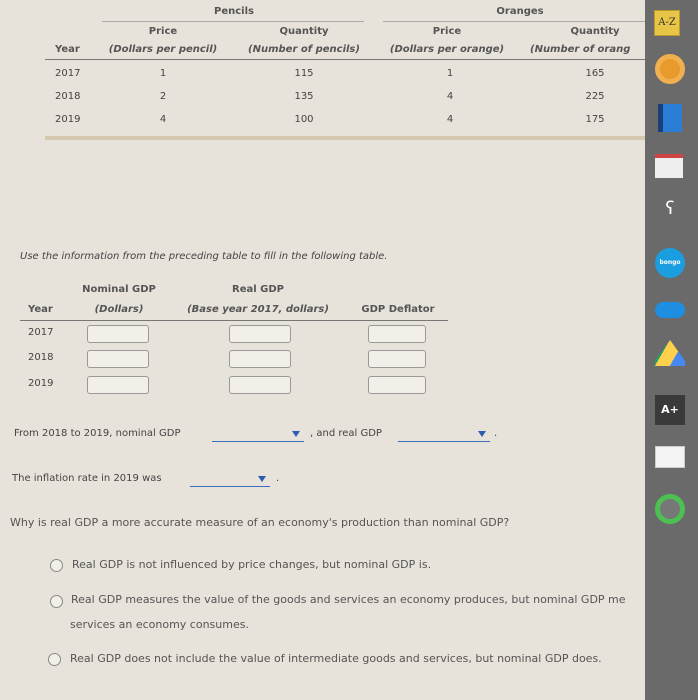 This screenshot has height=700, width=698. I want to click on gdp-deflator-2018-input, so click(397, 359).